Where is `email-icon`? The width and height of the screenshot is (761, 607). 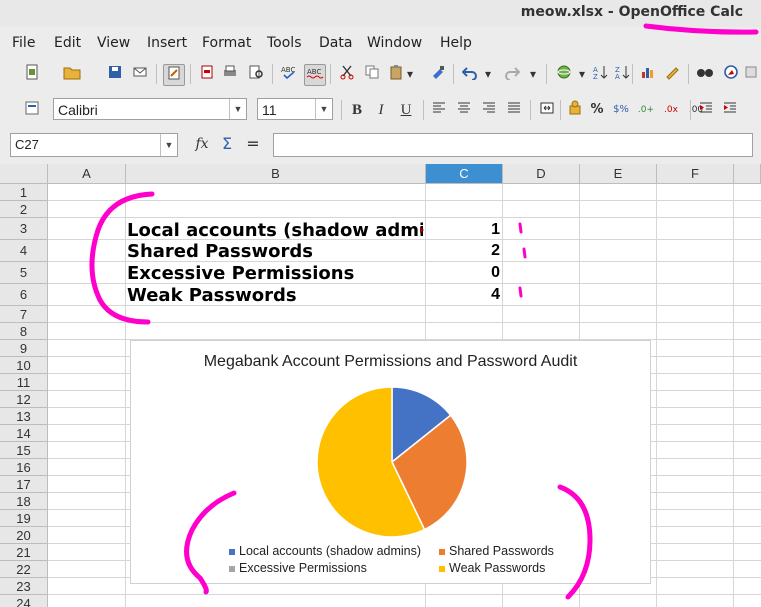
email-icon is located at coordinates (140, 74).